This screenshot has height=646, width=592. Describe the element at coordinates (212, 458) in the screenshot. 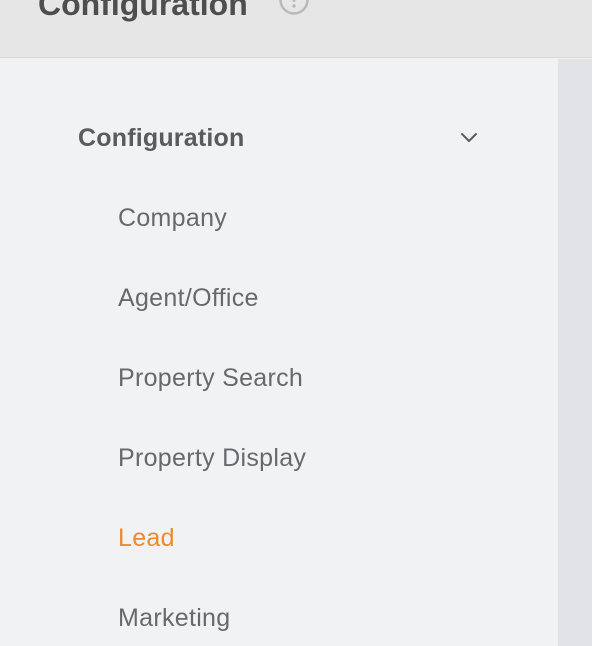

I see `sidebar-item-property-display: Property Display` at that location.